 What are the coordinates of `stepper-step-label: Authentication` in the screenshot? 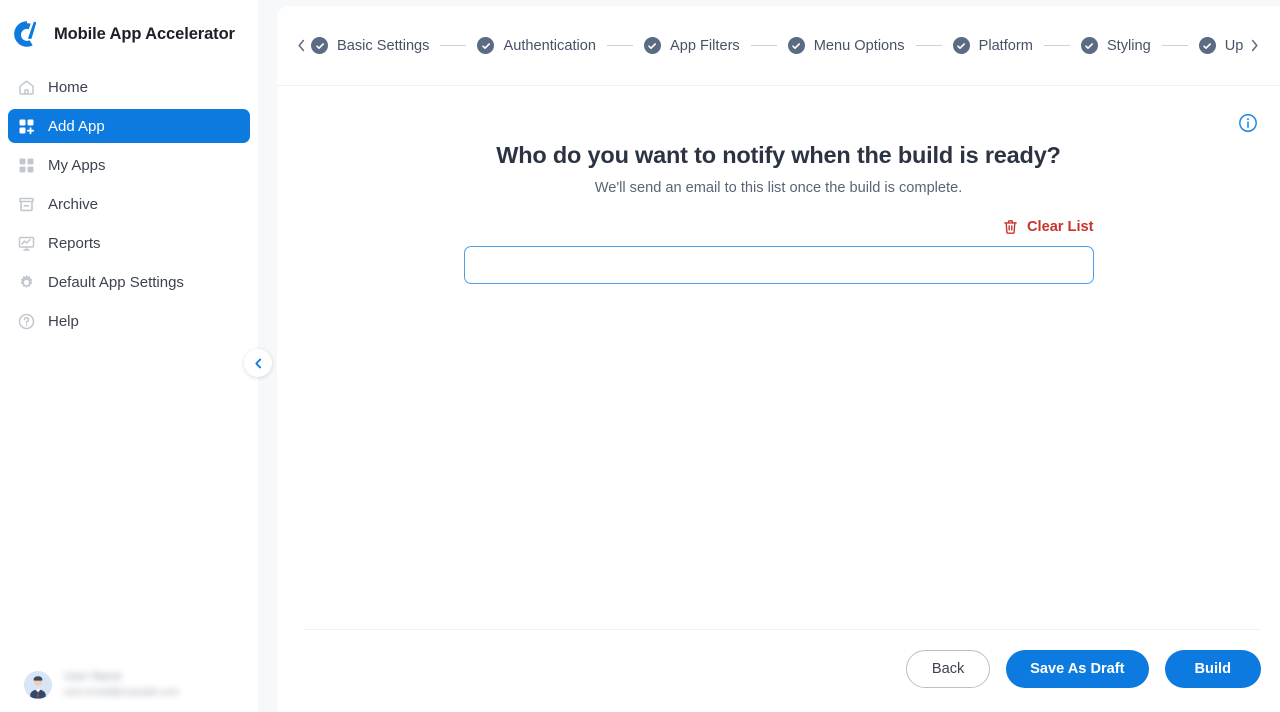 It's located at (549, 45).